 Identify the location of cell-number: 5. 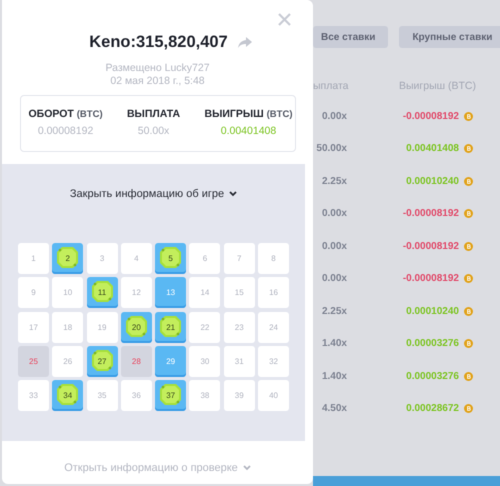
(170, 258).